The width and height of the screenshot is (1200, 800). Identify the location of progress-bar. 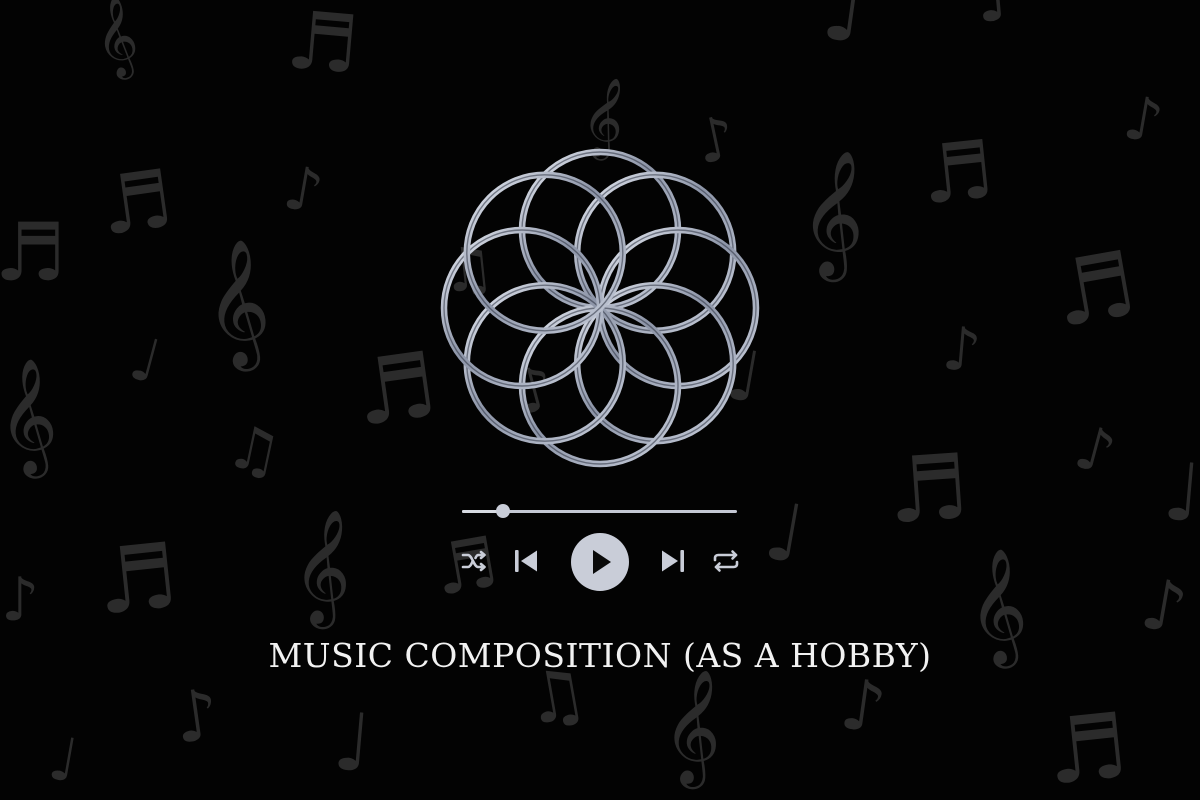
(599, 511).